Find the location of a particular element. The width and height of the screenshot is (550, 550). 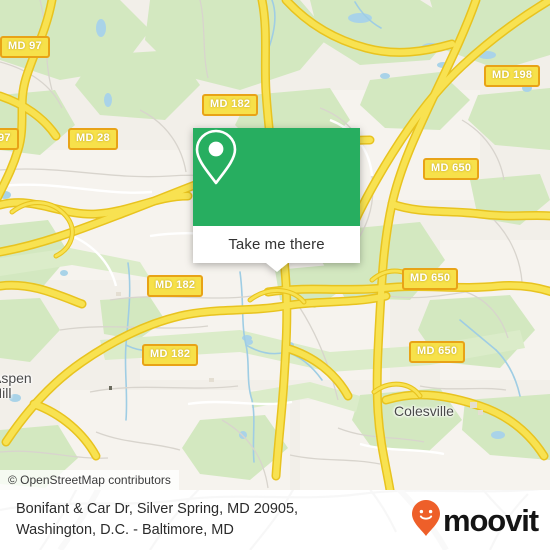

popup-icon-area is located at coordinates (276, 177).